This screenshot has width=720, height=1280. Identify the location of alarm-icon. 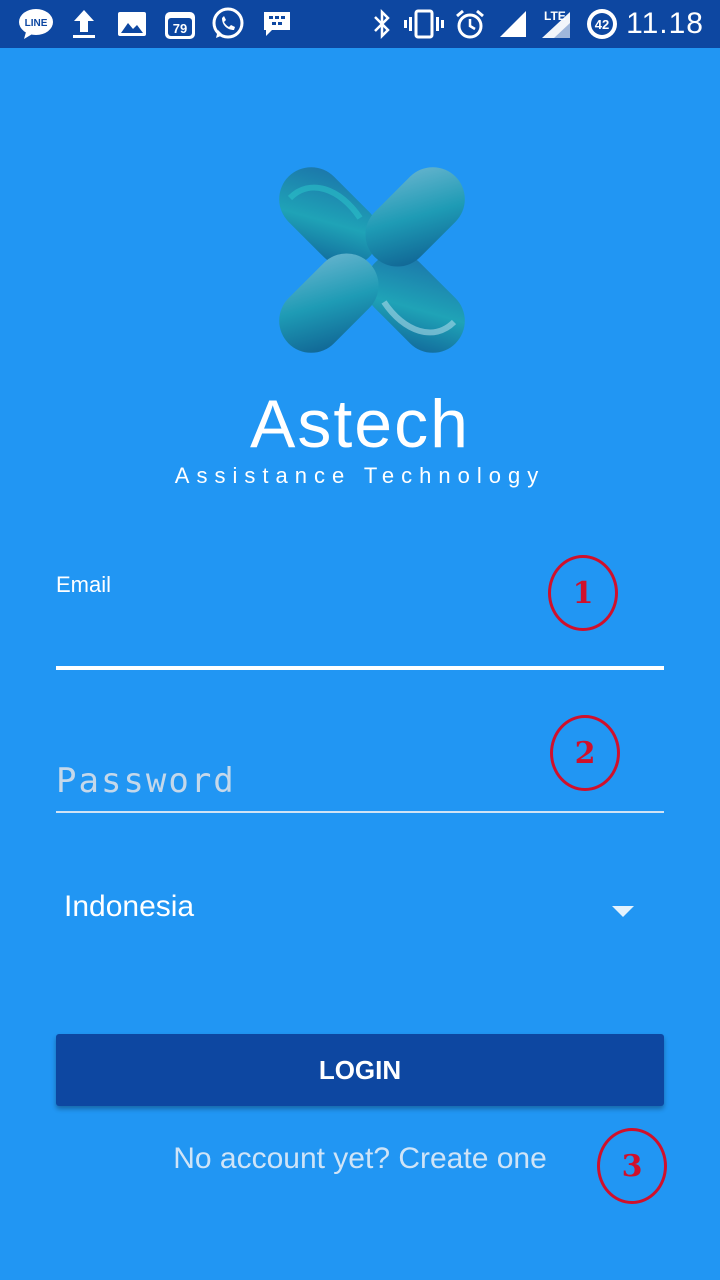
(470, 24).